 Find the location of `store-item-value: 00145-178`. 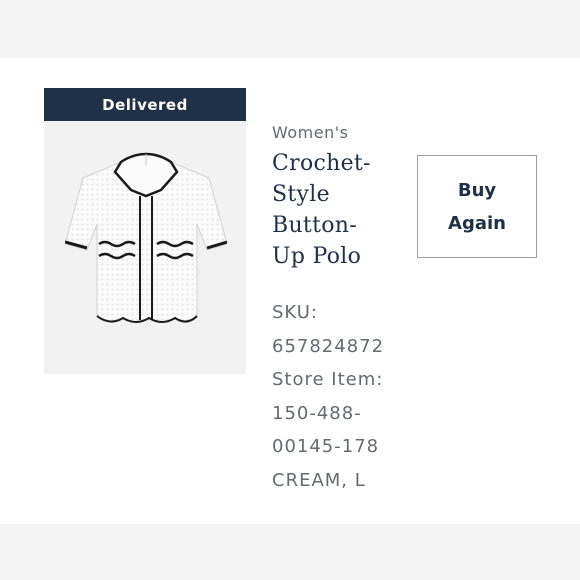

store-item-value: 00145-178 is located at coordinates (326, 446).